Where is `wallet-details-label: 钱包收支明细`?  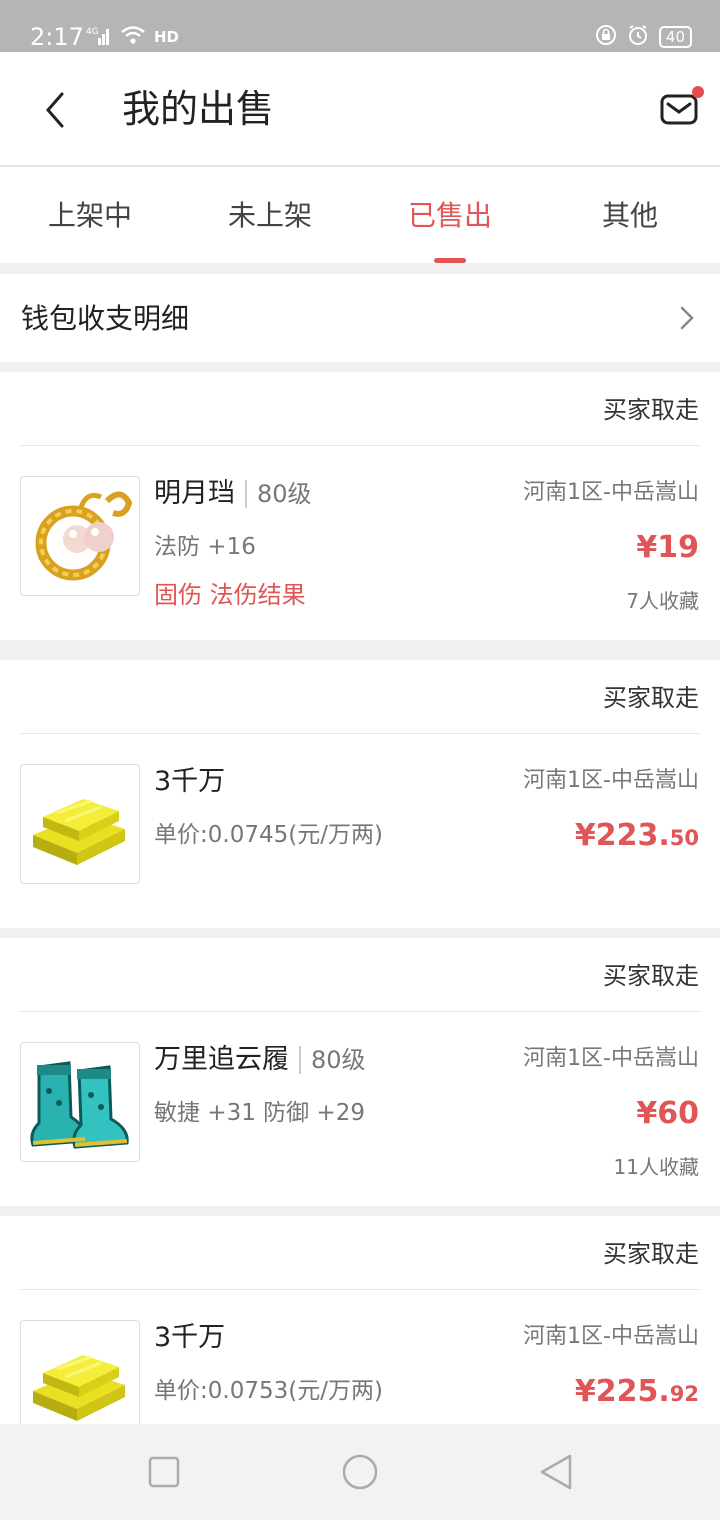
wallet-details-label: 钱包收支明细 is located at coordinates (105, 318).